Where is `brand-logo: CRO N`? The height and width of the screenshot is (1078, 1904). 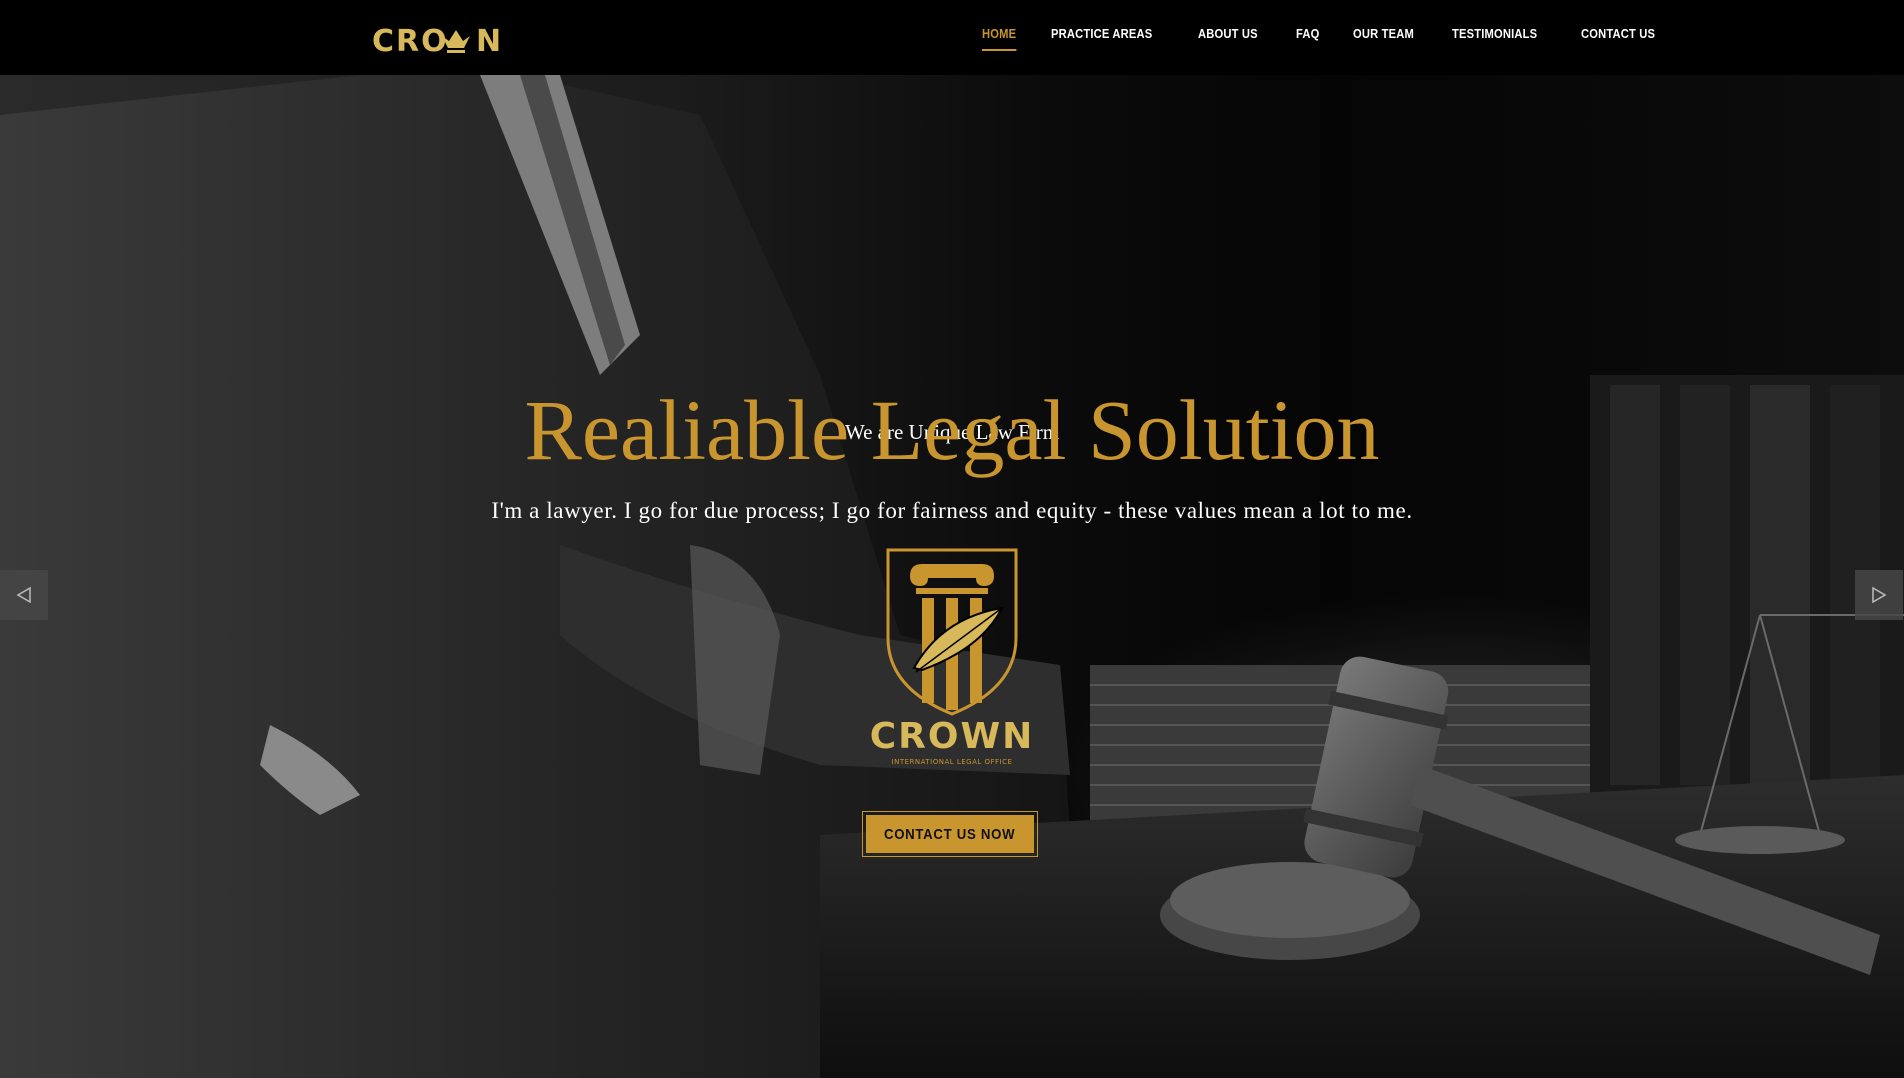 brand-logo: CRO N is located at coordinates (440, 38).